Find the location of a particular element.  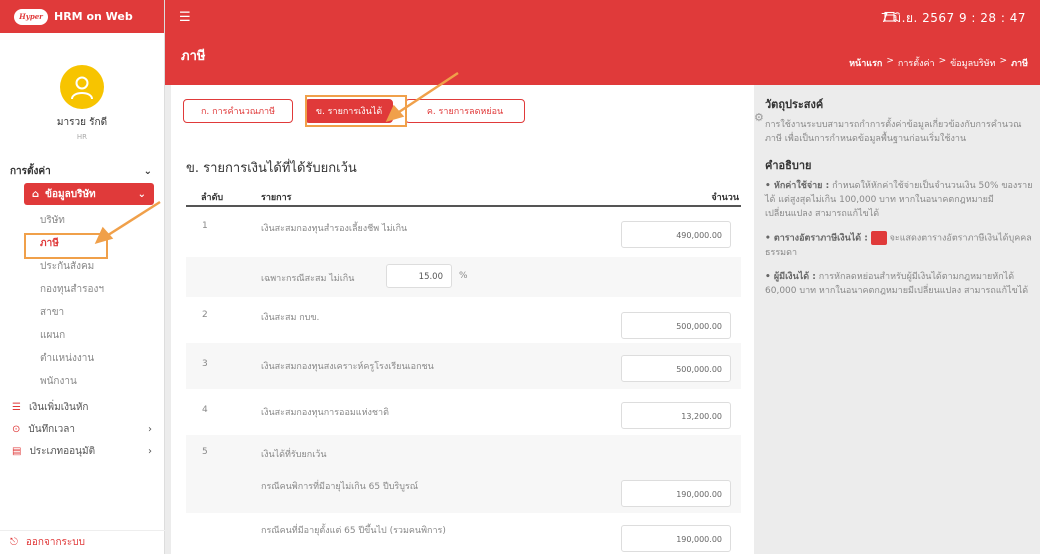

table-row: เฉพาะกรณีสะสม ไม่เกิน 15.00 % is located at coordinates (463, 277).